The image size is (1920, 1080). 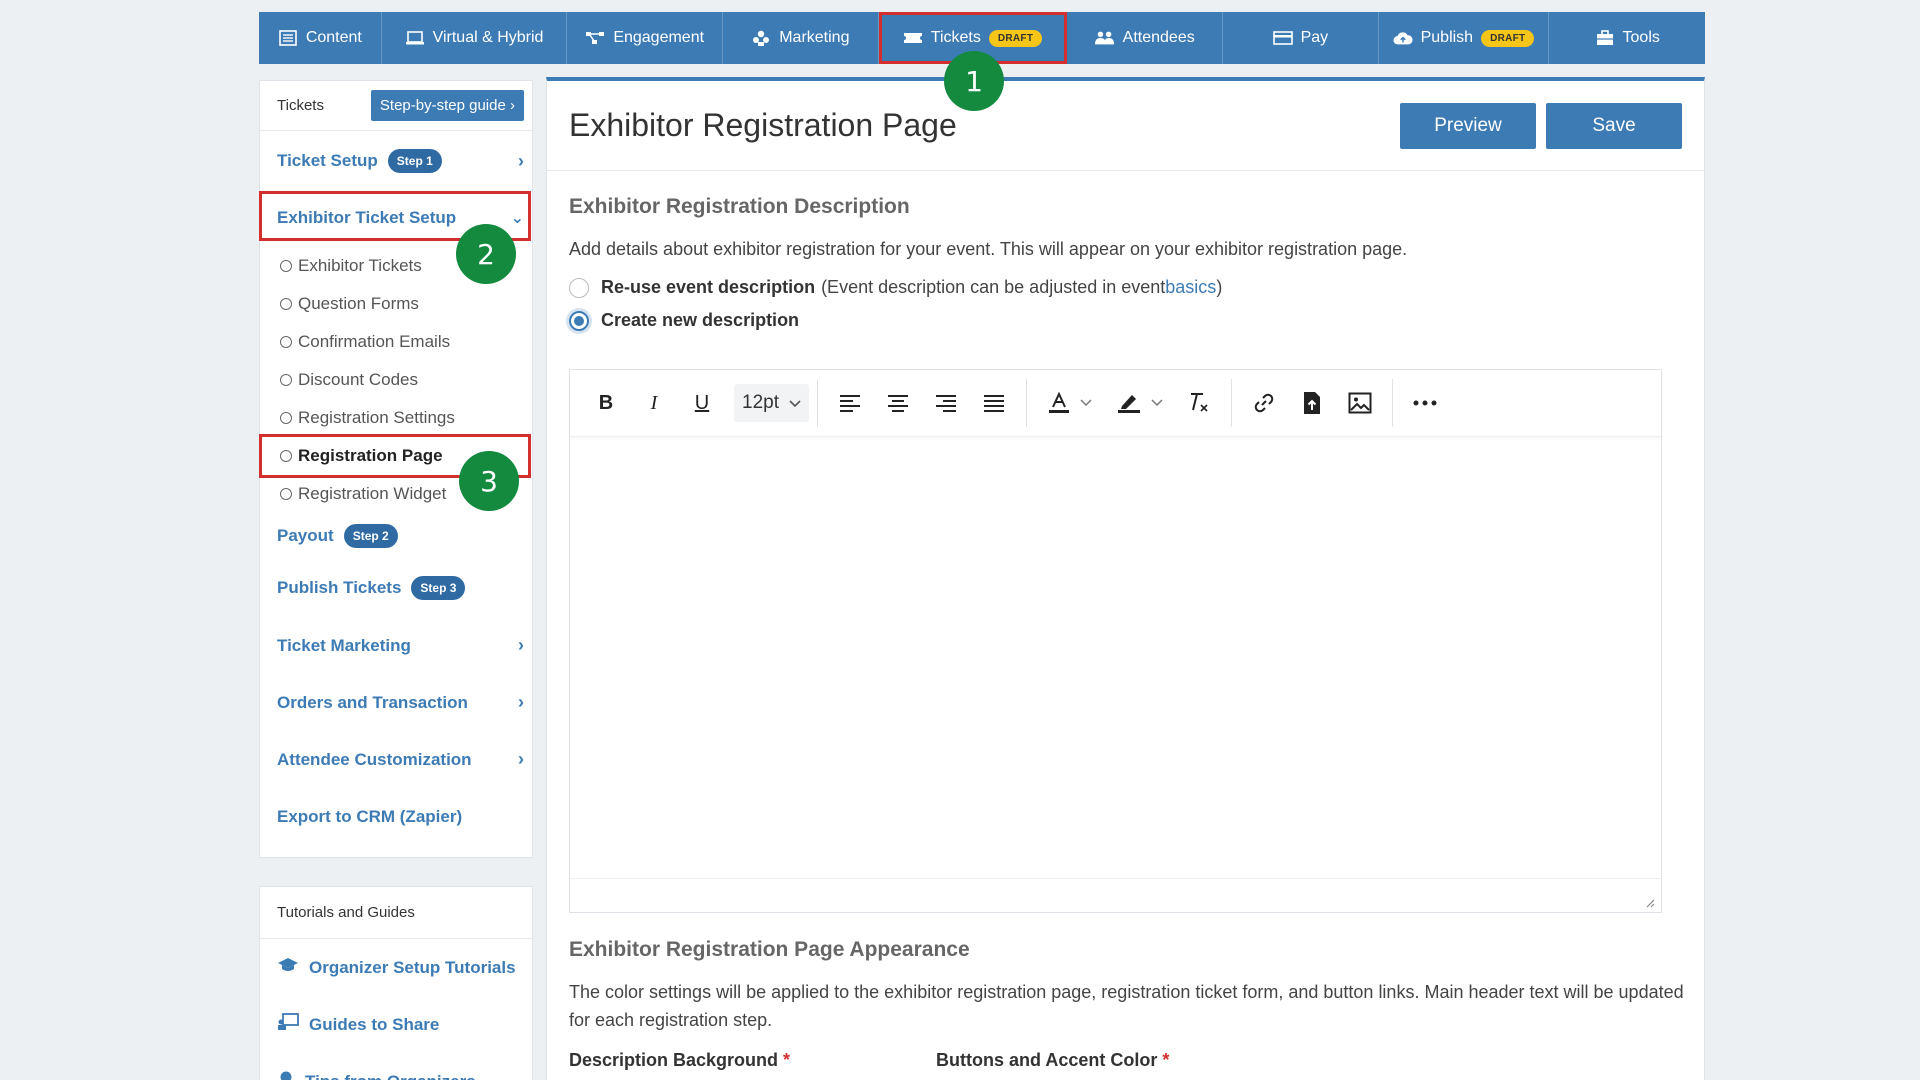 What do you see at coordinates (579, 320) in the screenshot?
I see `radio-create-new-input` at bounding box center [579, 320].